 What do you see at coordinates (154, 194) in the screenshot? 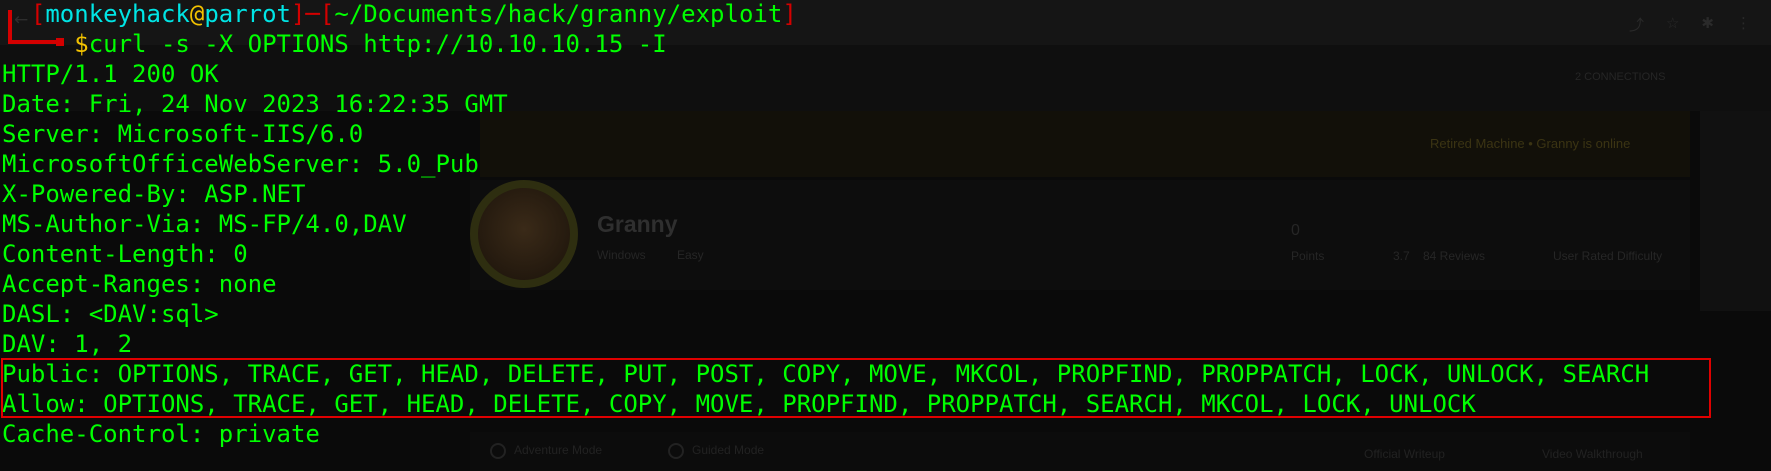
I see `output-line: X-Powered-By: ASP.NET` at bounding box center [154, 194].